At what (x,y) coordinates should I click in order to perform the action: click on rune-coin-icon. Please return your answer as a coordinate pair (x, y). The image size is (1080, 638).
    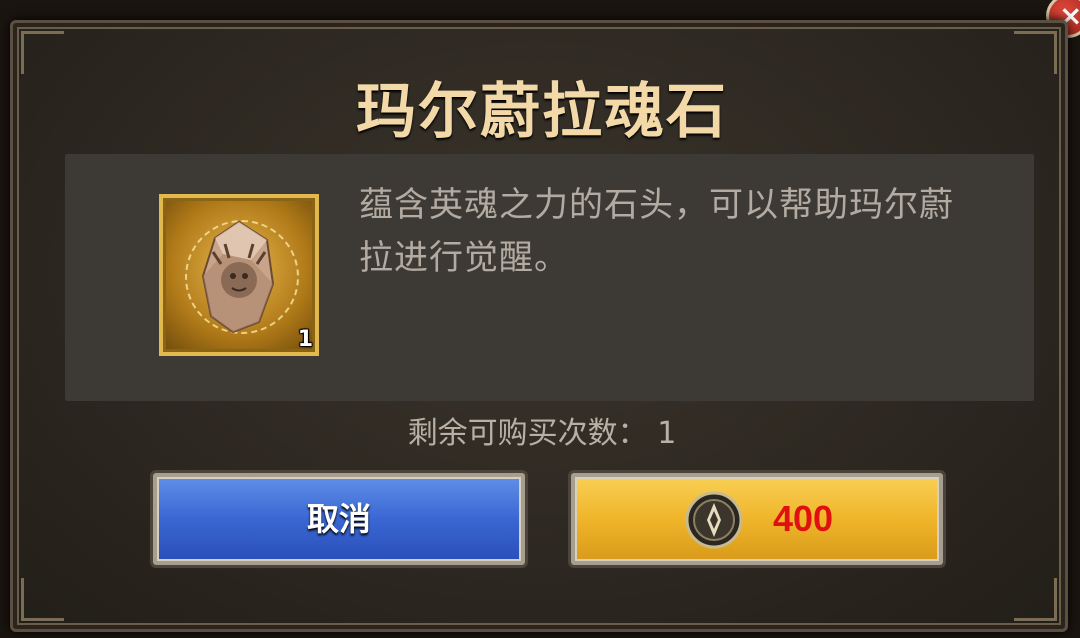
    Looking at the image, I should click on (714, 520).